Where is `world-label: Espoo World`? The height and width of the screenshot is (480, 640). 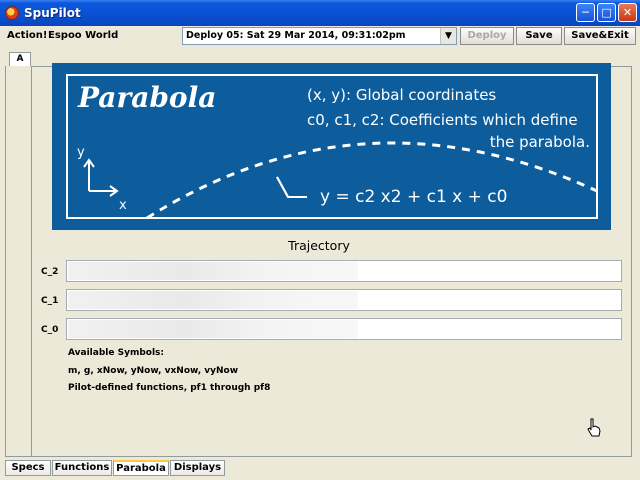
world-label: Espoo World is located at coordinates (83, 35).